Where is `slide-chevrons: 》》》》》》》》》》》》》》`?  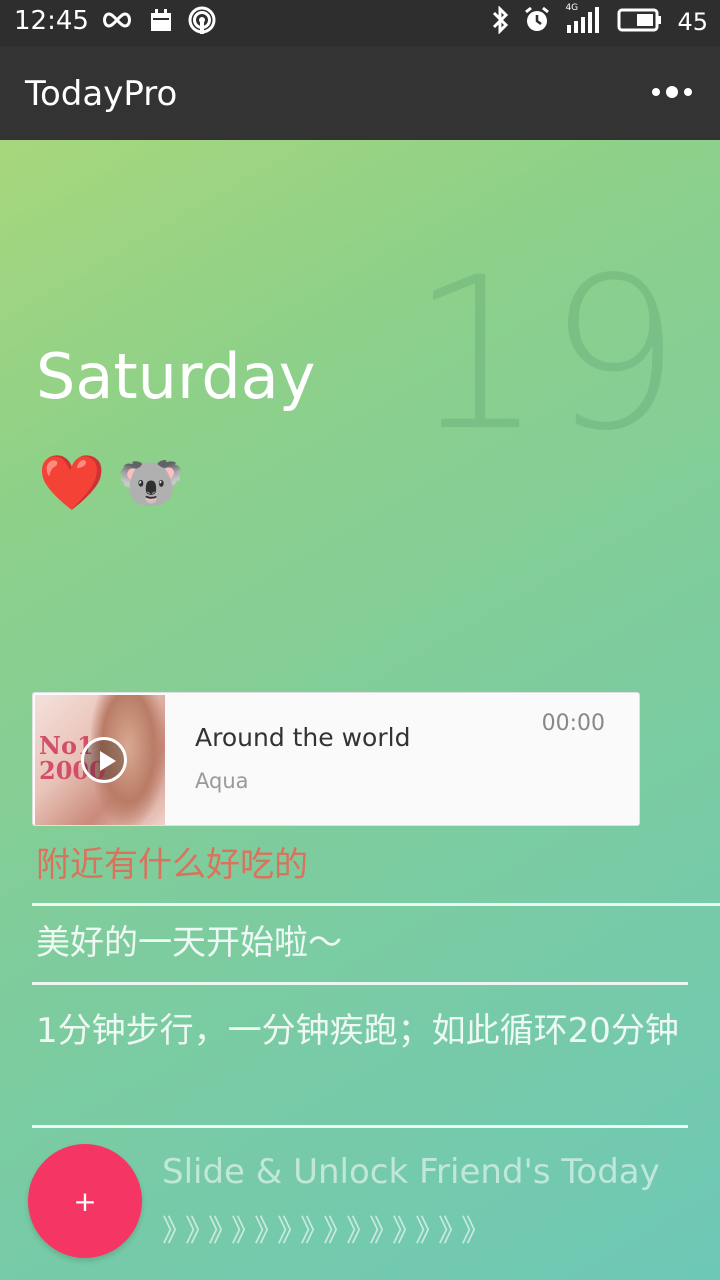 slide-chevrons: 》》》》》》》》》》》》》》 is located at coordinates (330, 1228).